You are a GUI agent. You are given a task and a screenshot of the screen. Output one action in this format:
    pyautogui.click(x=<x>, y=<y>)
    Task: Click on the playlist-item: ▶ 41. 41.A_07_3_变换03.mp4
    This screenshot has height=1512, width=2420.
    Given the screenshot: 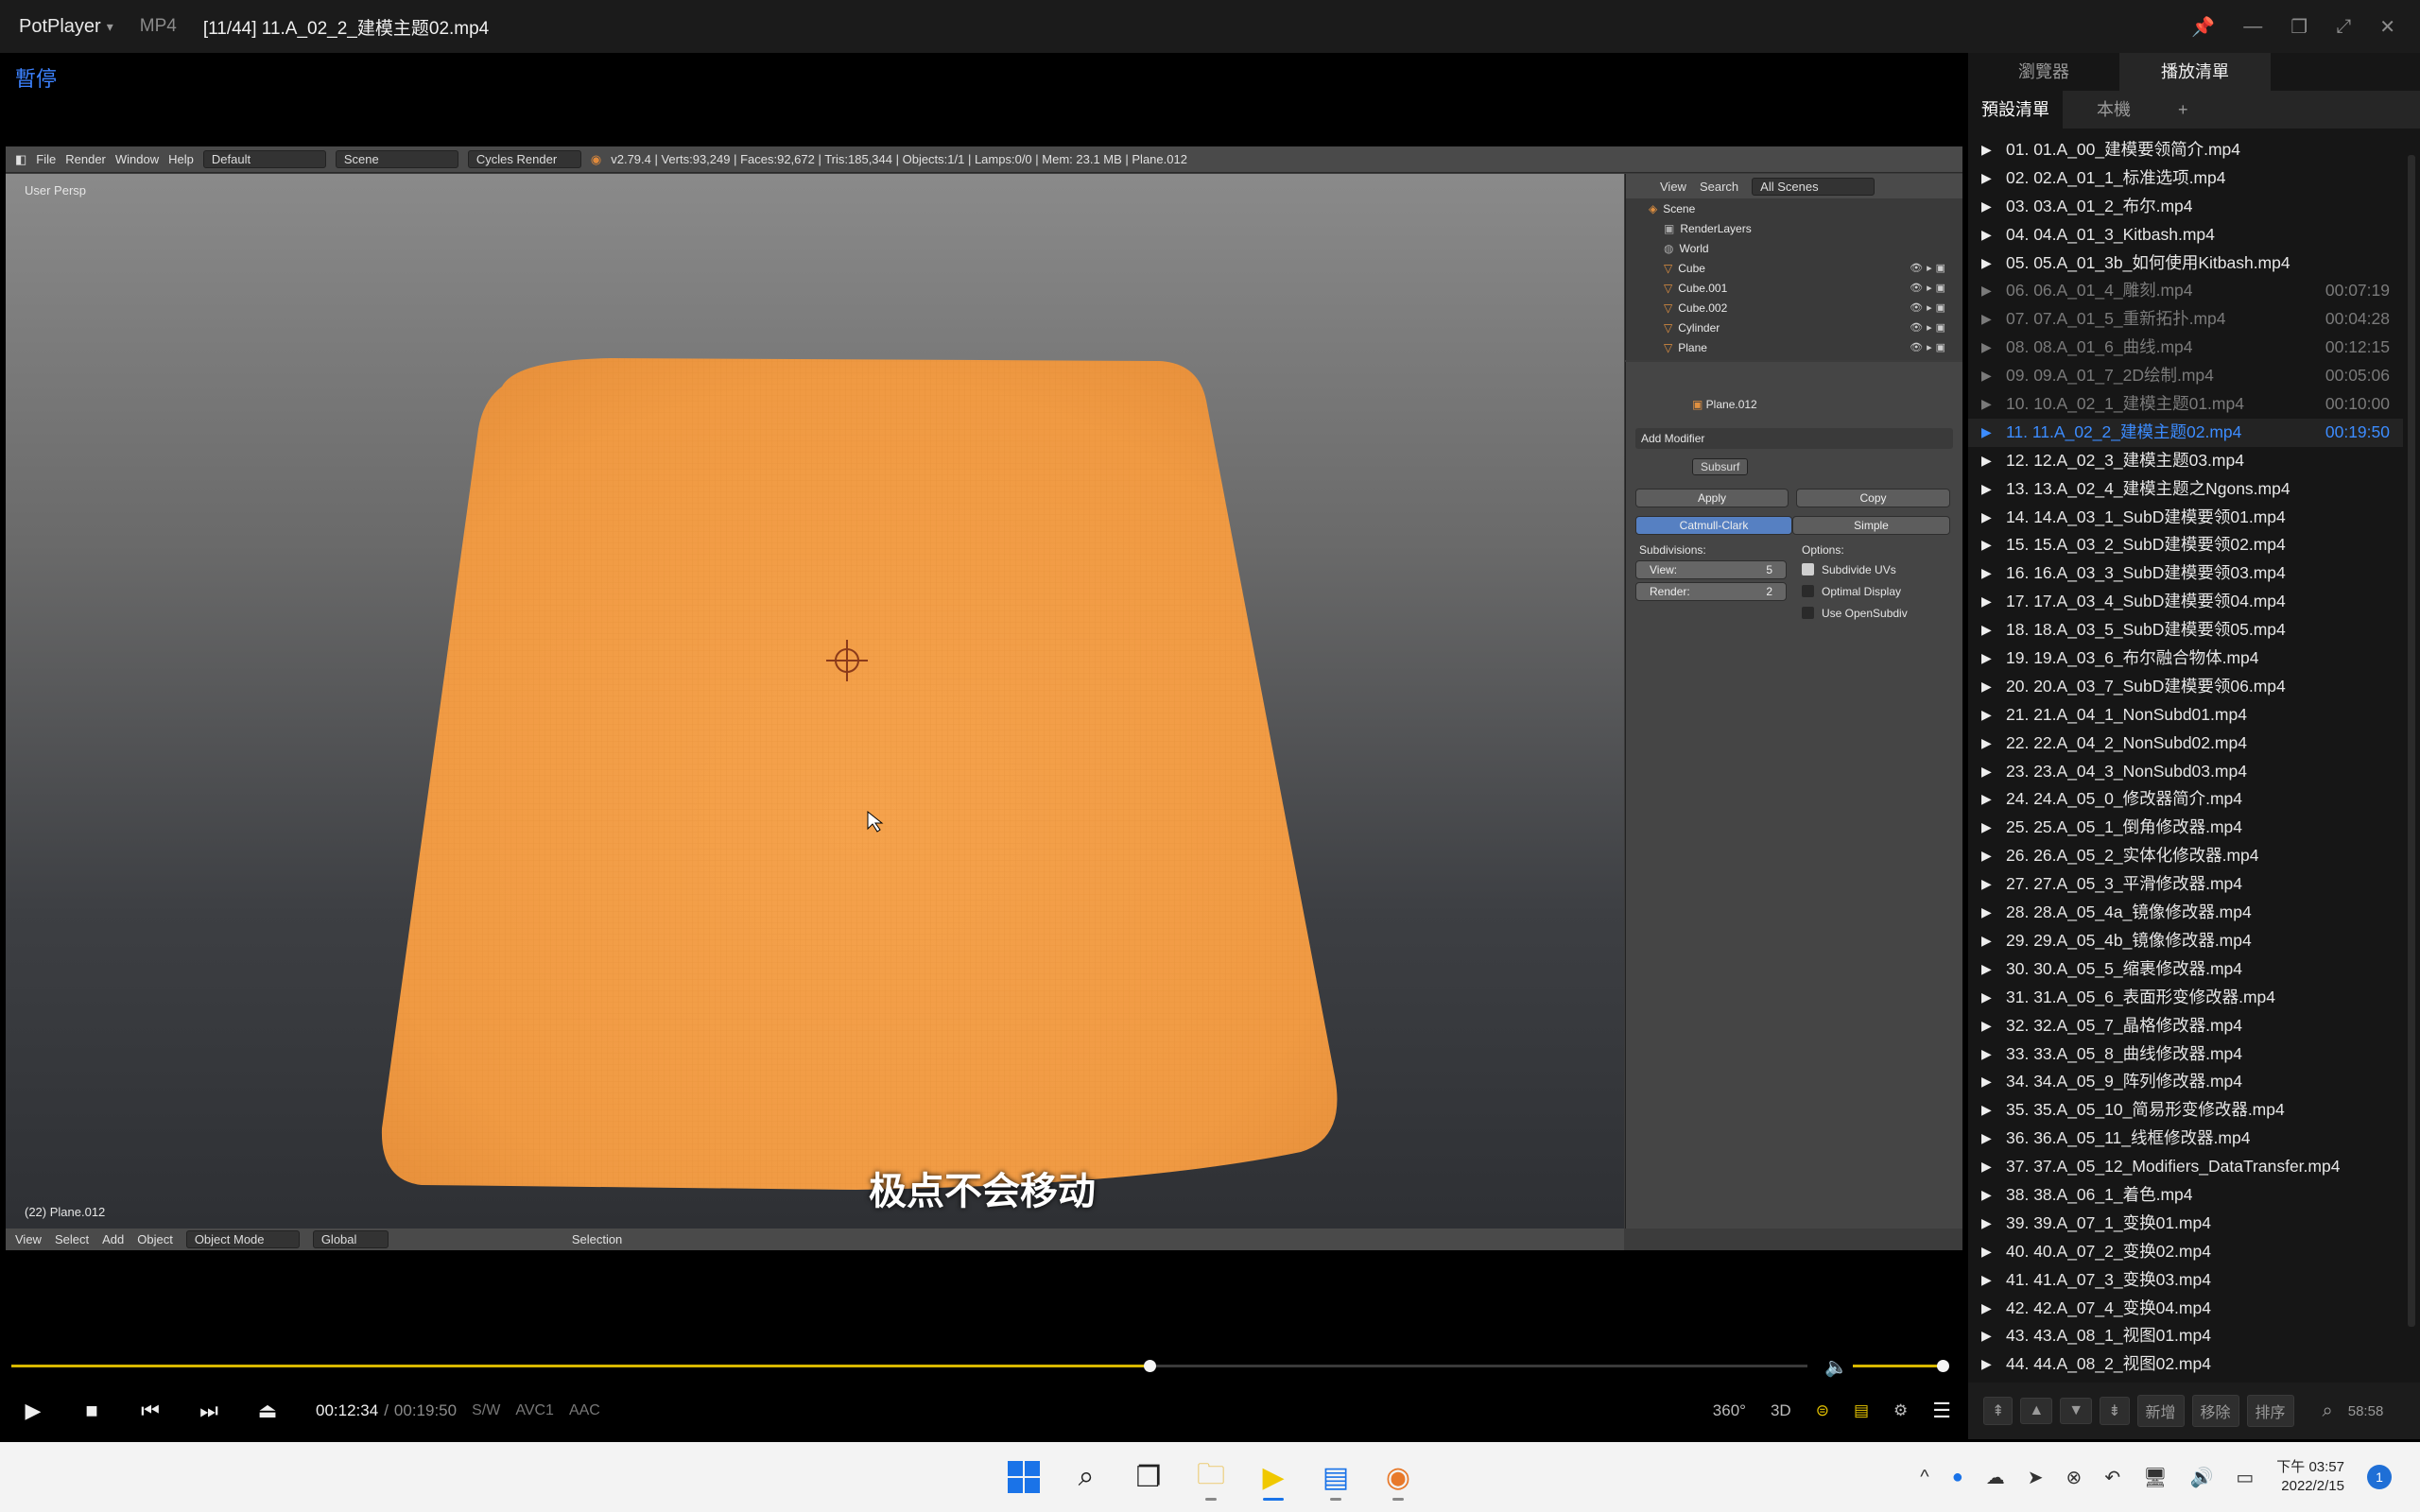 What is the action you would take?
    pyautogui.click(x=2185, y=1280)
    